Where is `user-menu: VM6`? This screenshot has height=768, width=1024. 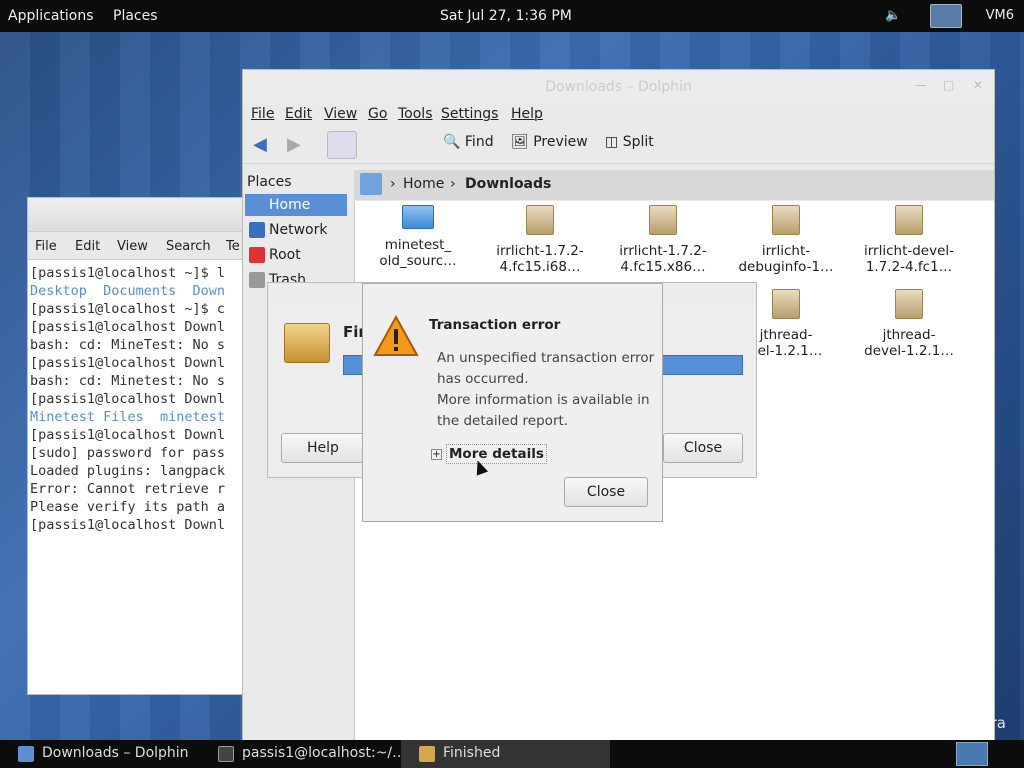 user-menu: VM6 is located at coordinates (1000, 15).